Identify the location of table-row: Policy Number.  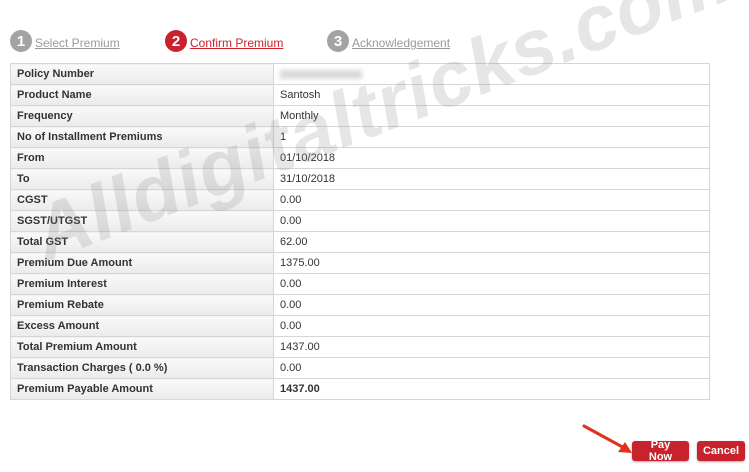
(360, 74).